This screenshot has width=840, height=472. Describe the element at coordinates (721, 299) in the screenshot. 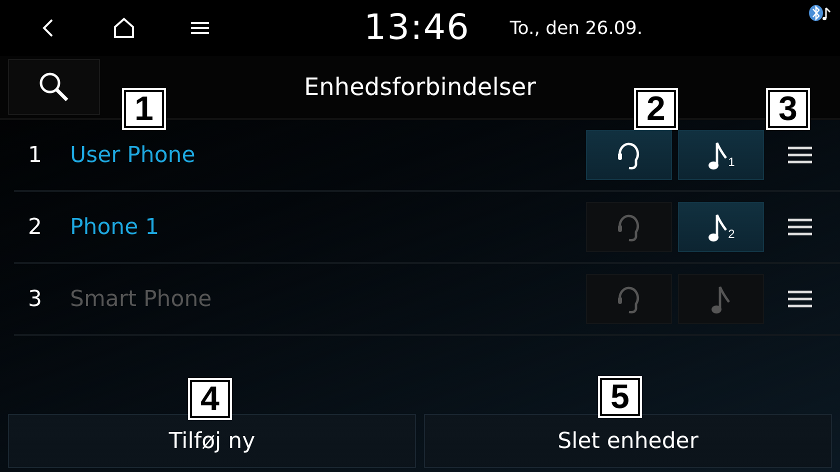

I see `audio-connection-button` at that location.